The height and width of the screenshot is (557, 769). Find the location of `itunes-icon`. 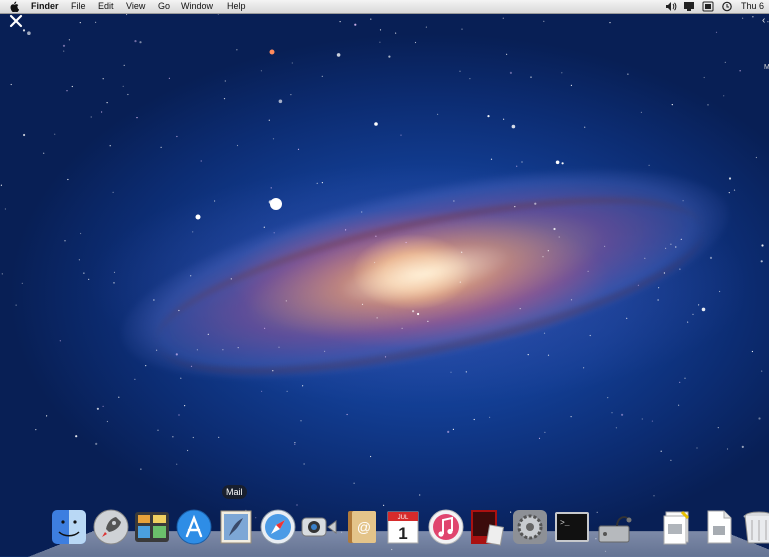

itunes-icon is located at coordinates (446, 527).